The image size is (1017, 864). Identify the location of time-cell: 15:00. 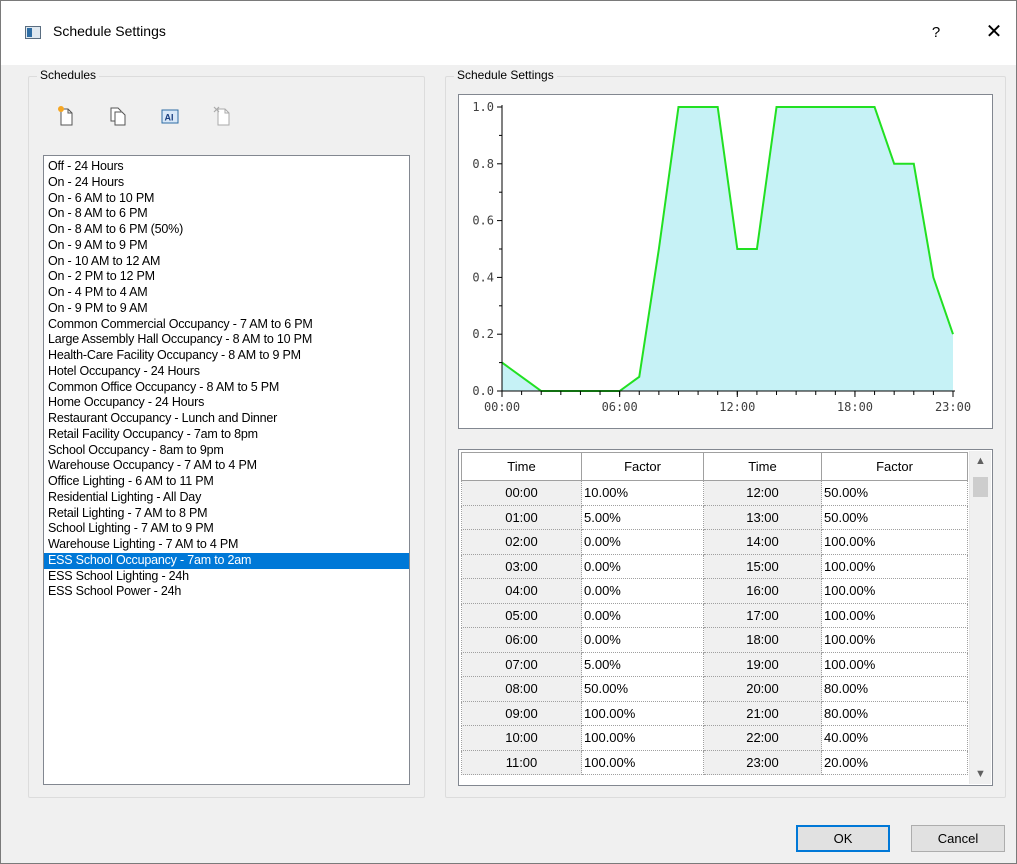
(762, 566).